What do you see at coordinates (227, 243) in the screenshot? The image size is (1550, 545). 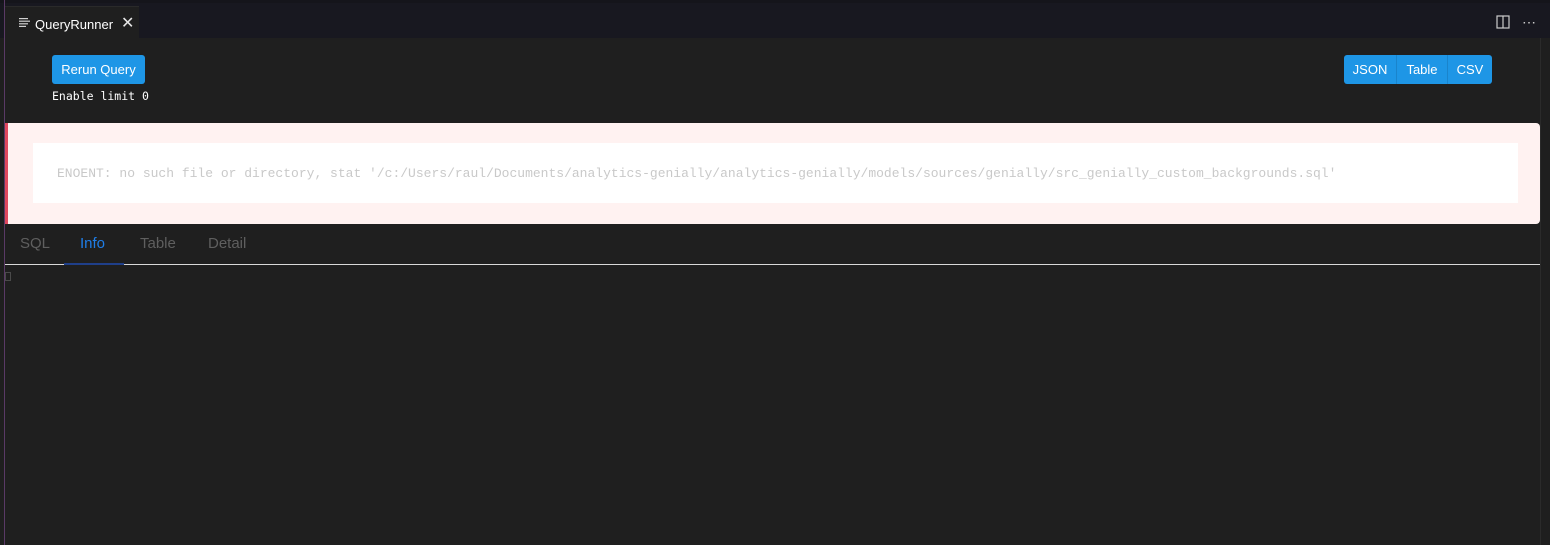 I see `tab-detail: Detail` at bounding box center [227, 243].